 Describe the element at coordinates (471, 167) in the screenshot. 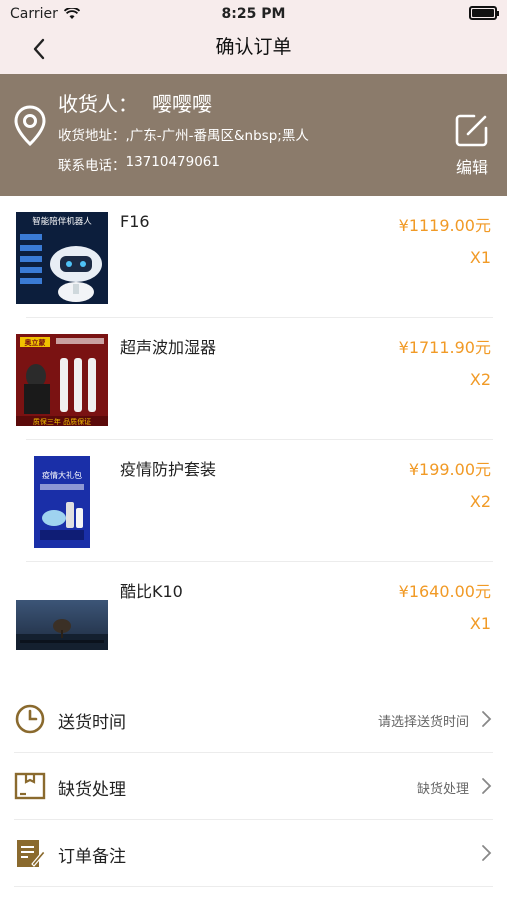

I see `edit-label: 编辑` at that location.